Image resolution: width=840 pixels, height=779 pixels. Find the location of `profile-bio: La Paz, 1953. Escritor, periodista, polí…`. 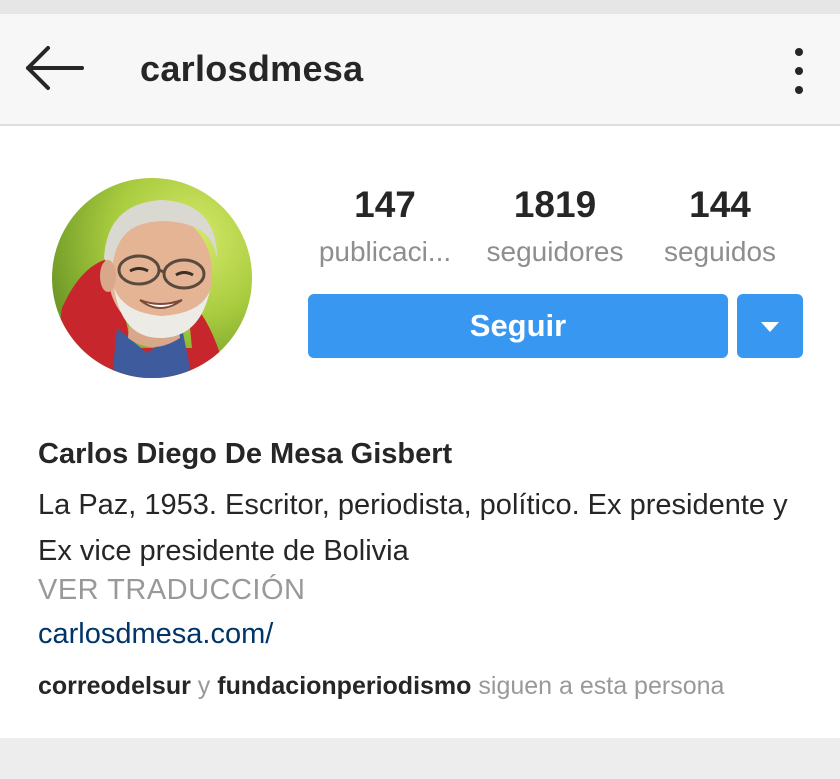

profile-bio: La Paz, 1953. Escritor, periodista, polí… is located at coordinates (413, 528).